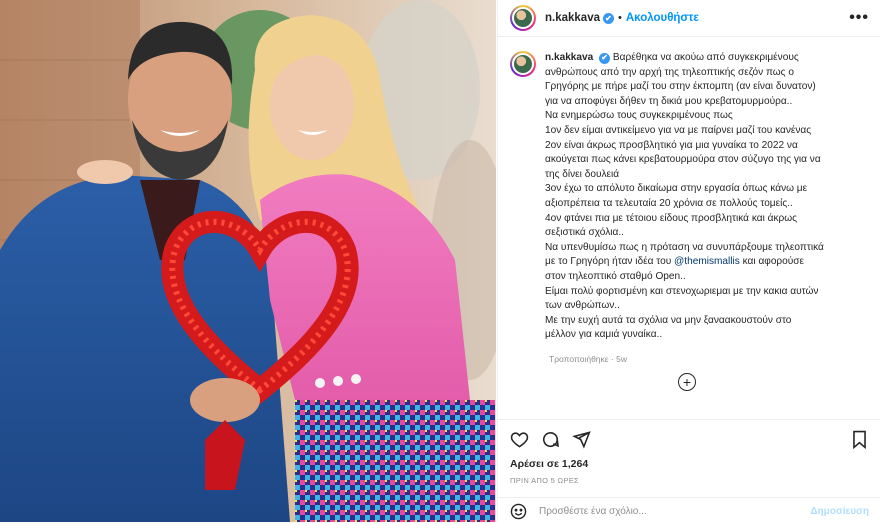 Image resolution: width=880 pixels, height=524 pixels. What do you see at coordinates (639, 116) in the screenshot?
I see `caption-line: Να ενημερώσω τους συγκεκριμένους πως` at bounding box center [639, 116].